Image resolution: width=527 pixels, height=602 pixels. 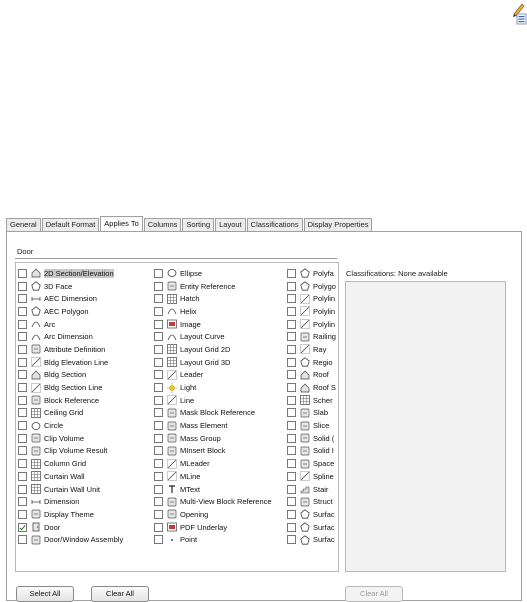 I want to click on list-item: Layout Grid 3D, so click(x=213, y=362).